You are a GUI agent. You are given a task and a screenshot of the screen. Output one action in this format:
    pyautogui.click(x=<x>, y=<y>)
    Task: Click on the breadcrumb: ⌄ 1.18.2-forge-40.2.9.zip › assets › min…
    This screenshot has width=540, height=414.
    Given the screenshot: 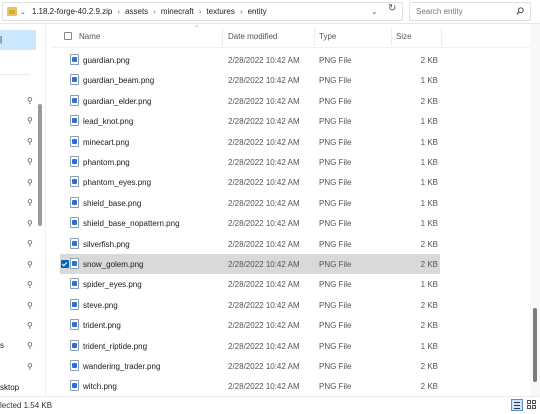 What is the action you would take?
    pyautogui.click(x=202, y=11)
    